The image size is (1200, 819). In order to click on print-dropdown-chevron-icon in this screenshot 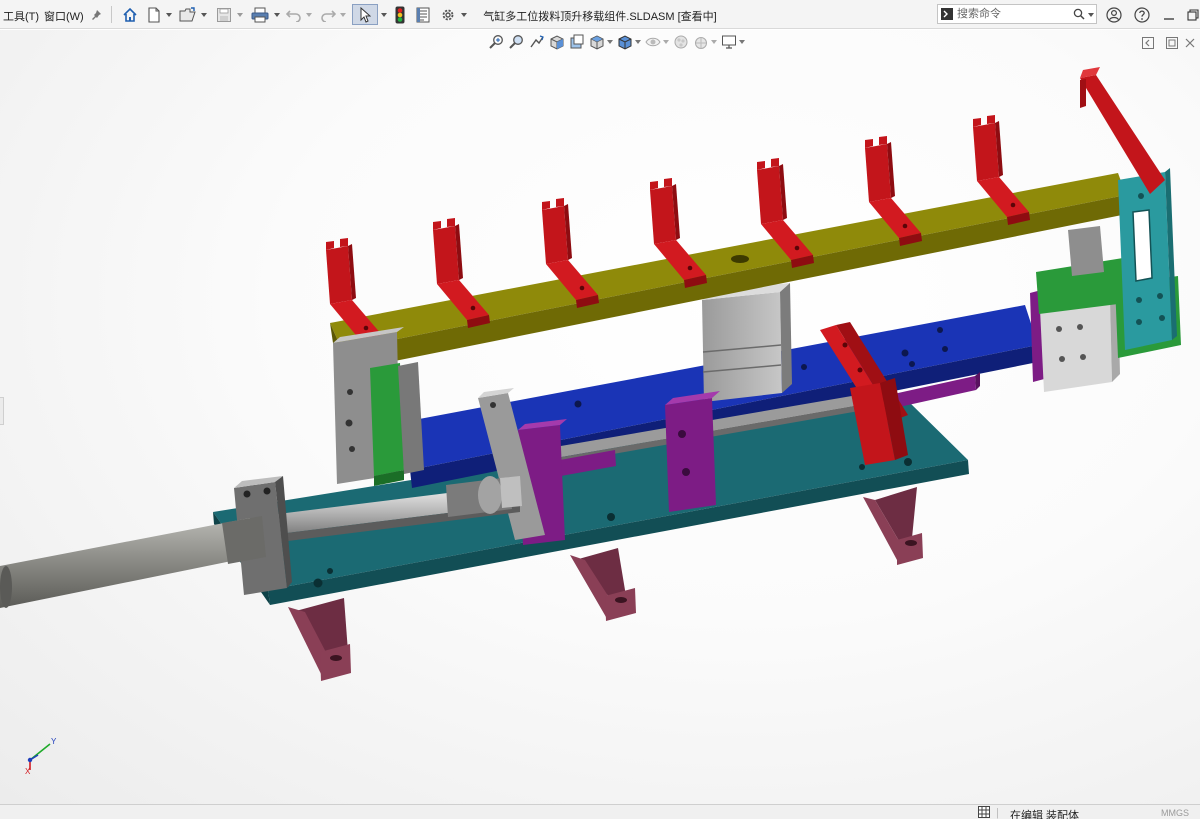, I will do `click(277, 14)`.